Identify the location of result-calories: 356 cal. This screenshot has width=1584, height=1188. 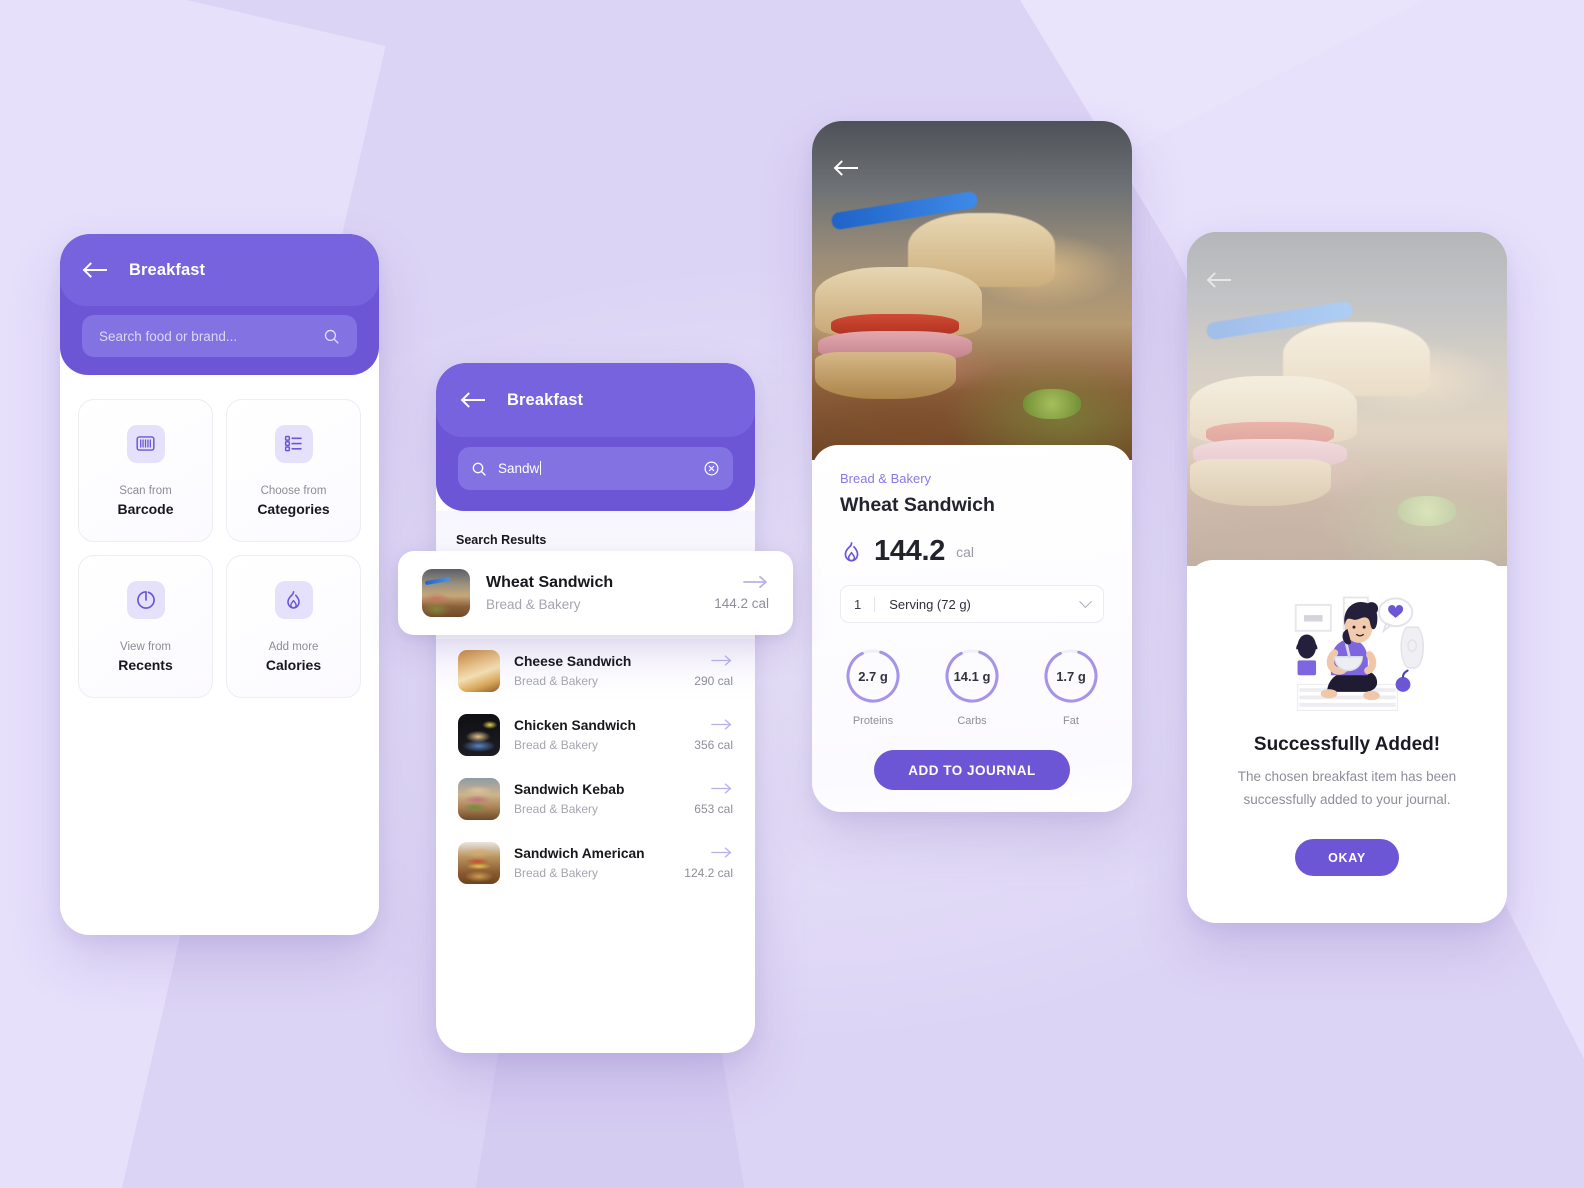
(713, 745).